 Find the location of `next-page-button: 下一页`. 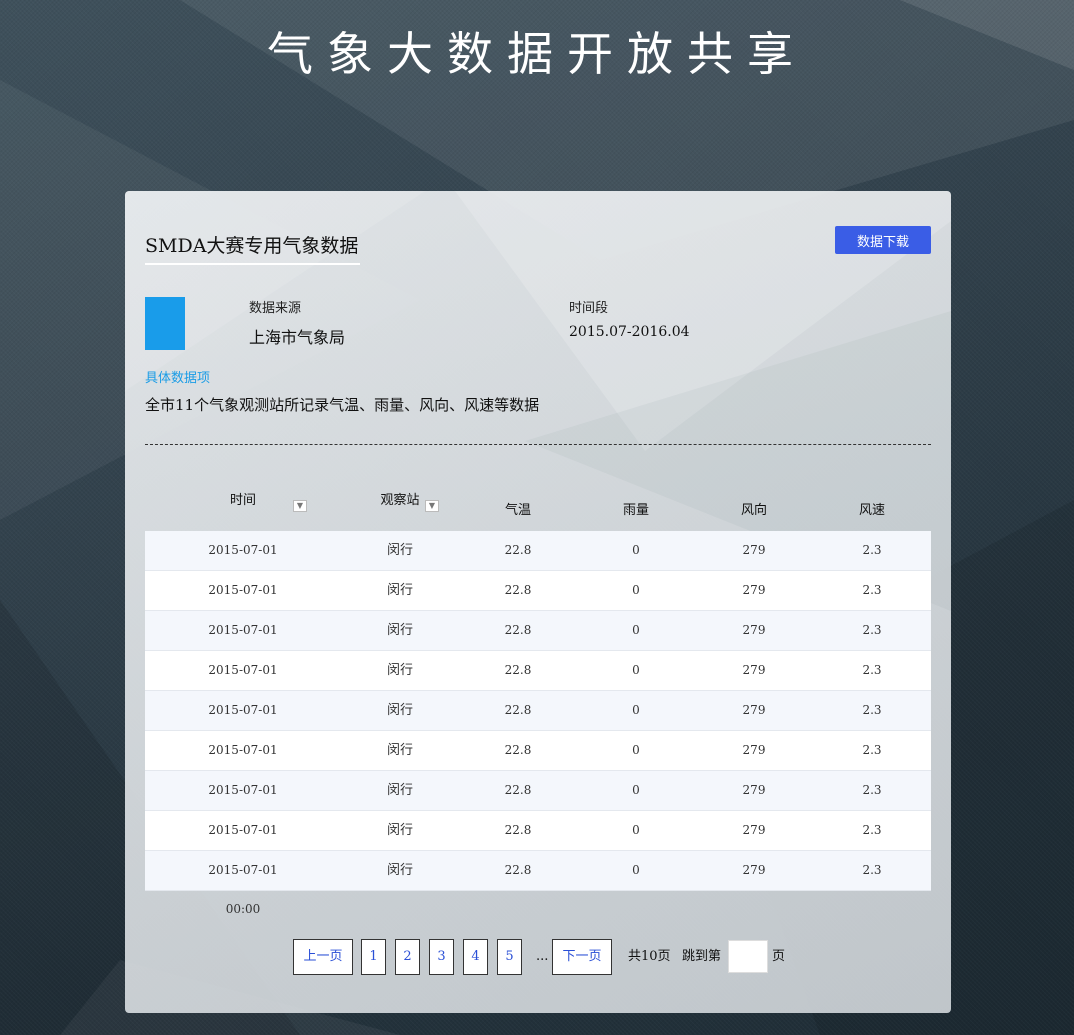

next-page-button: 下一页 is located at coordinates (582, 957).